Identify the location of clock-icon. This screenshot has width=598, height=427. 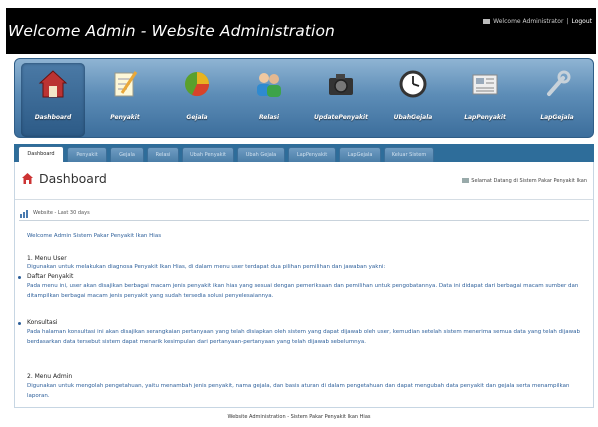
(413, 84).